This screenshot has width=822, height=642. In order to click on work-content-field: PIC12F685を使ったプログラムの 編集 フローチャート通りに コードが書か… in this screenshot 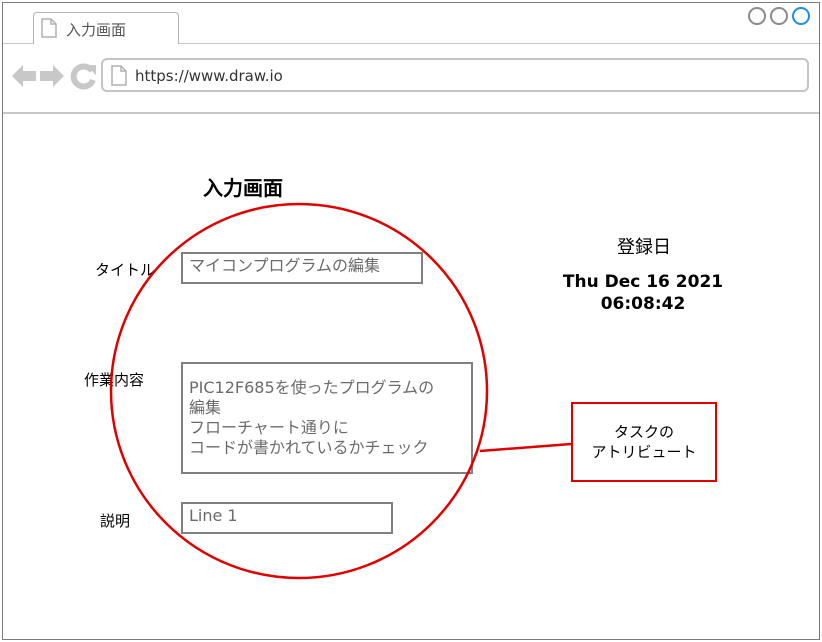, I will do `click(327, 418)`.